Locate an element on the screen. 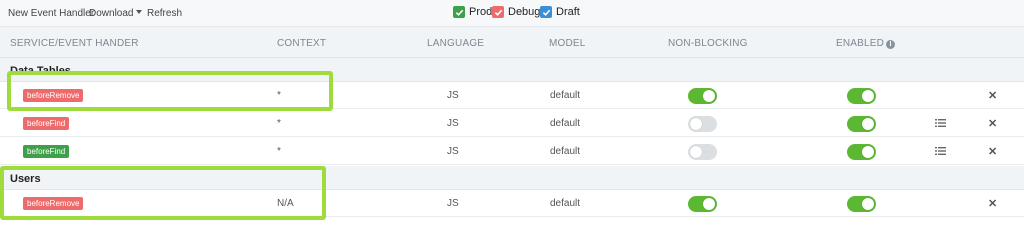 This screenshot has height=248, width=1024. filter-draft: Draft is located at coordinates (560, 12).